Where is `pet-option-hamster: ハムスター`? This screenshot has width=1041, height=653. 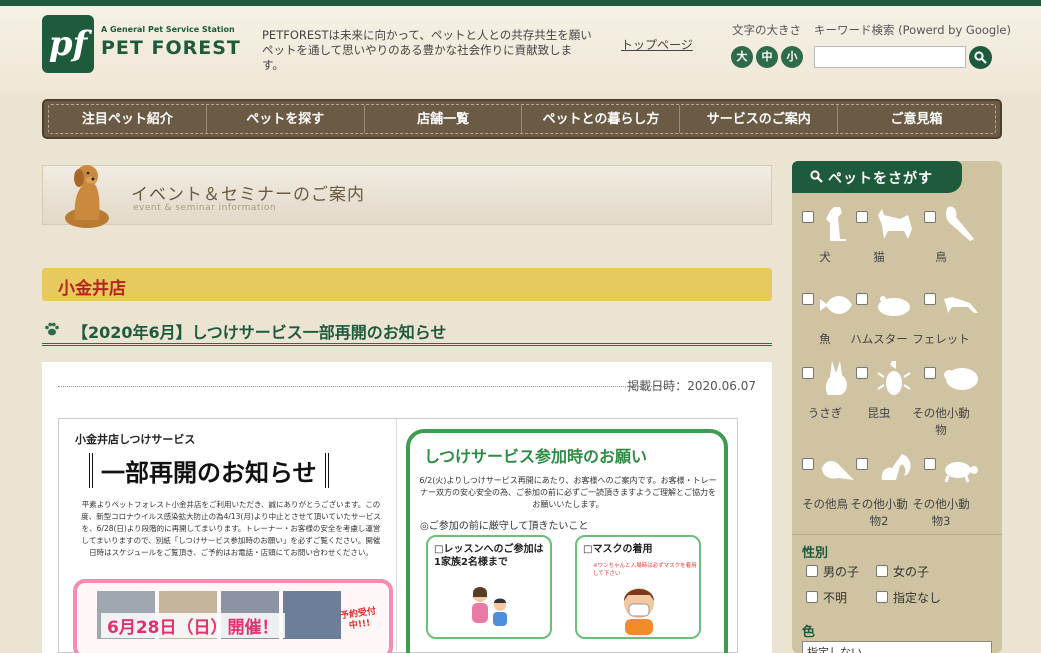 pet-option-hamster: ハムスター is located at coordinates (883, 321).